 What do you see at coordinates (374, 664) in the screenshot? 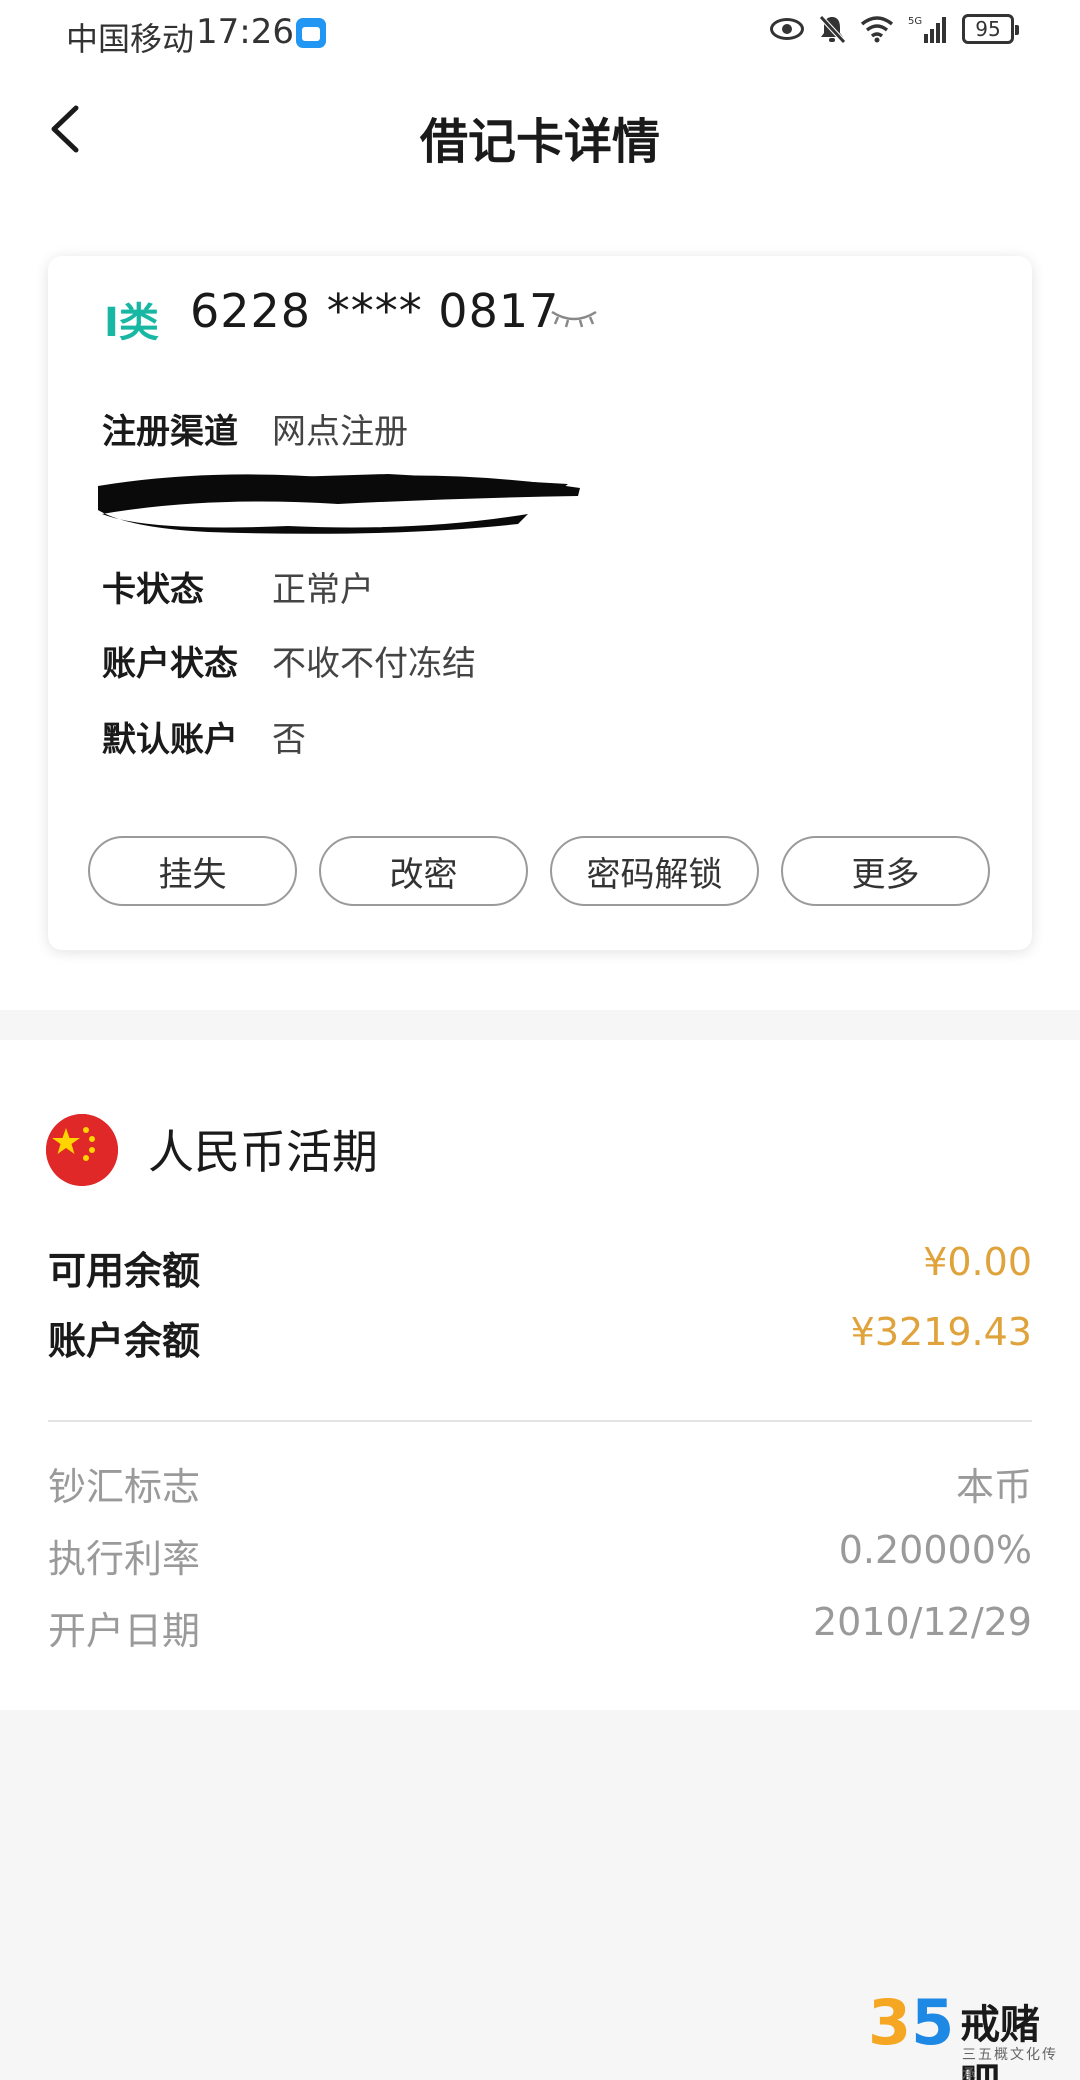
I see `row-value: 不收不付冻结` at bounding box center [374, 664].